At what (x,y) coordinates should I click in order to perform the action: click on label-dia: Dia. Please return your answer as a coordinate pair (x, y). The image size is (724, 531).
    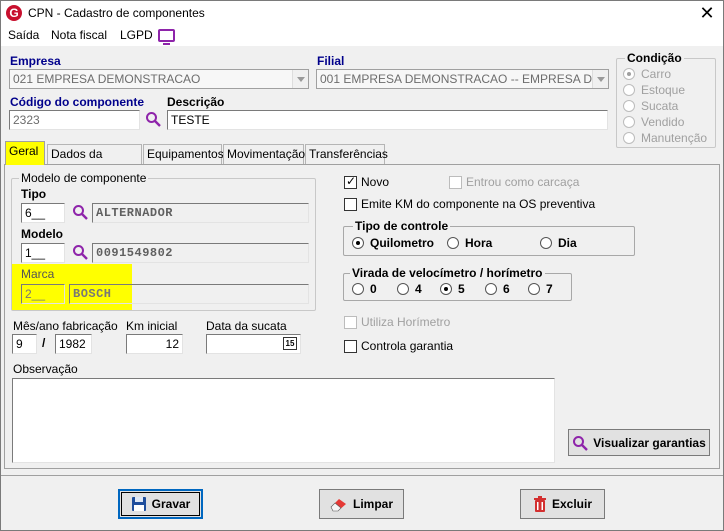
    Looking at the image, I should click on (567, 243).